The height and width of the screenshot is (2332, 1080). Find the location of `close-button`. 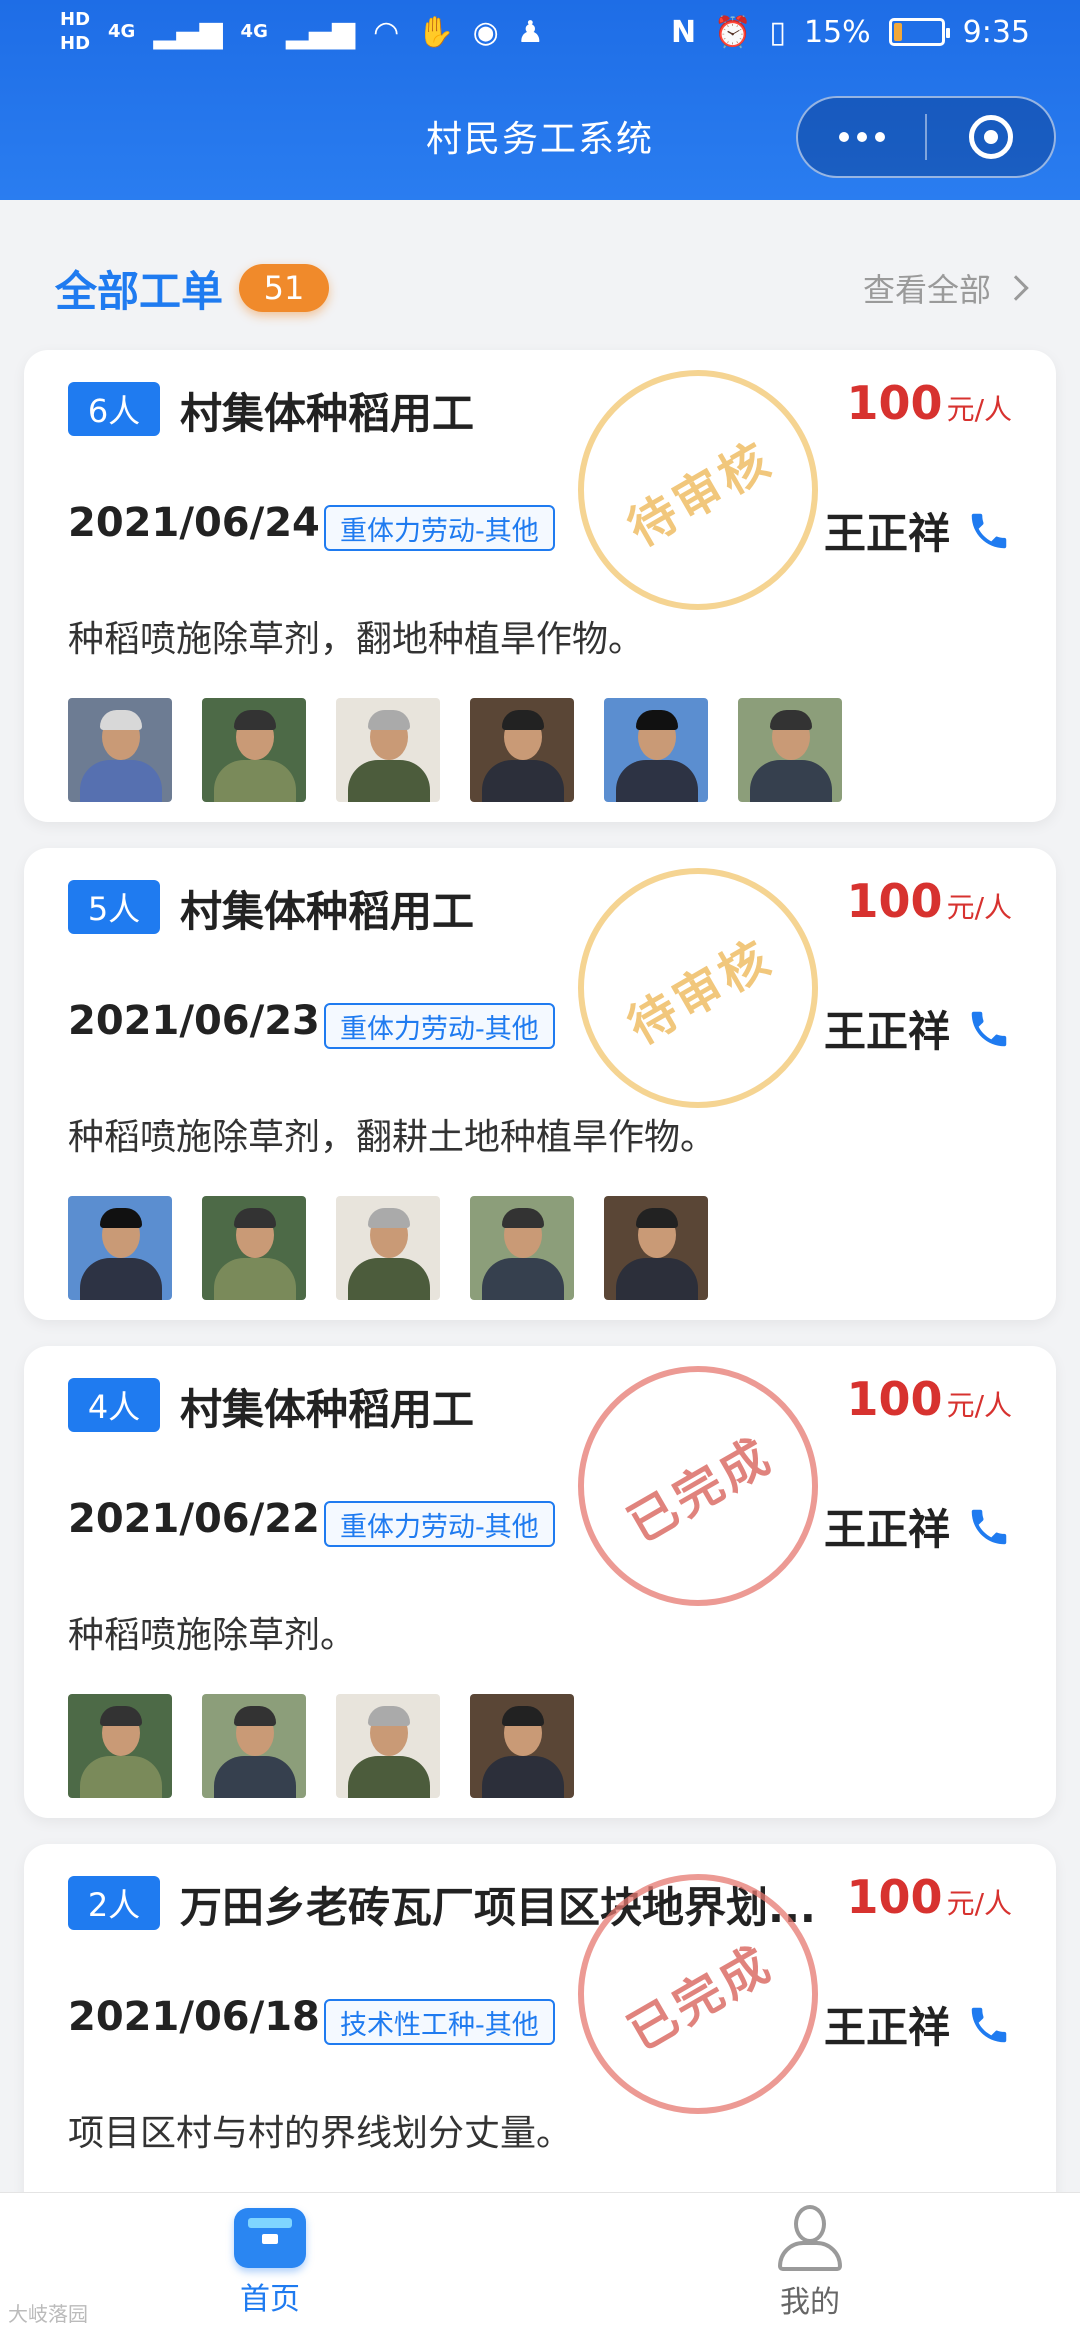

close-button is located at coordinates (990, 137).